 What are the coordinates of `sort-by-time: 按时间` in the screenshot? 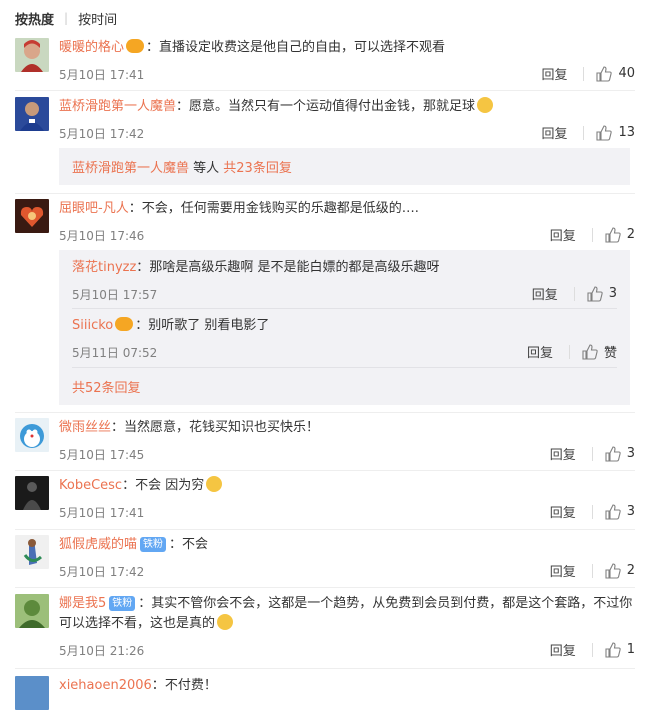 It's located at (97, 18).